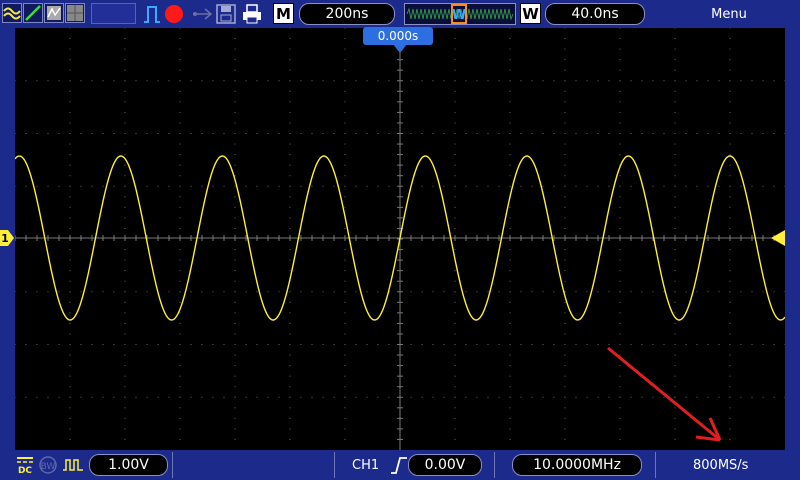  Describe the element at coordinates (226, 14) in the screenshot. I see `save-icon` at that location.